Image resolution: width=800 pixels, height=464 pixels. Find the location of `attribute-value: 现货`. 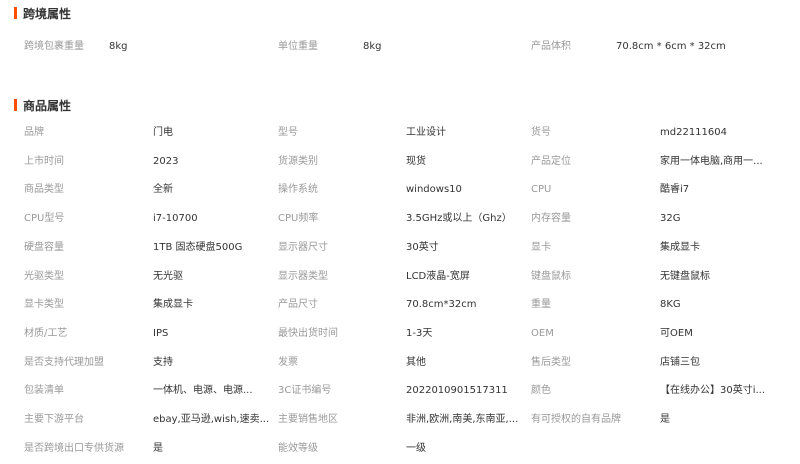

attribute-value: 现货 is located at coordinates (416, 161).